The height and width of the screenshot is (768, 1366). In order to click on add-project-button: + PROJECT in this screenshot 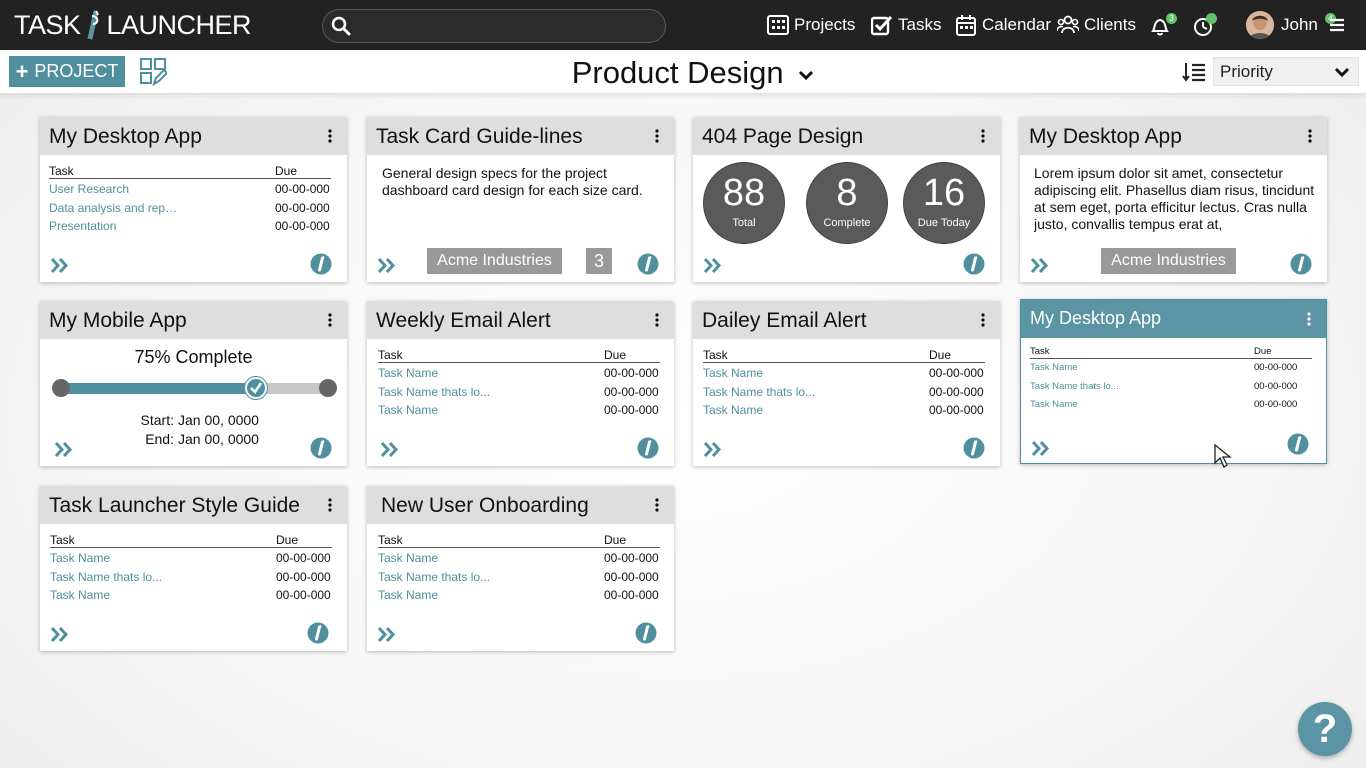, I will do `click(67, 71)`.